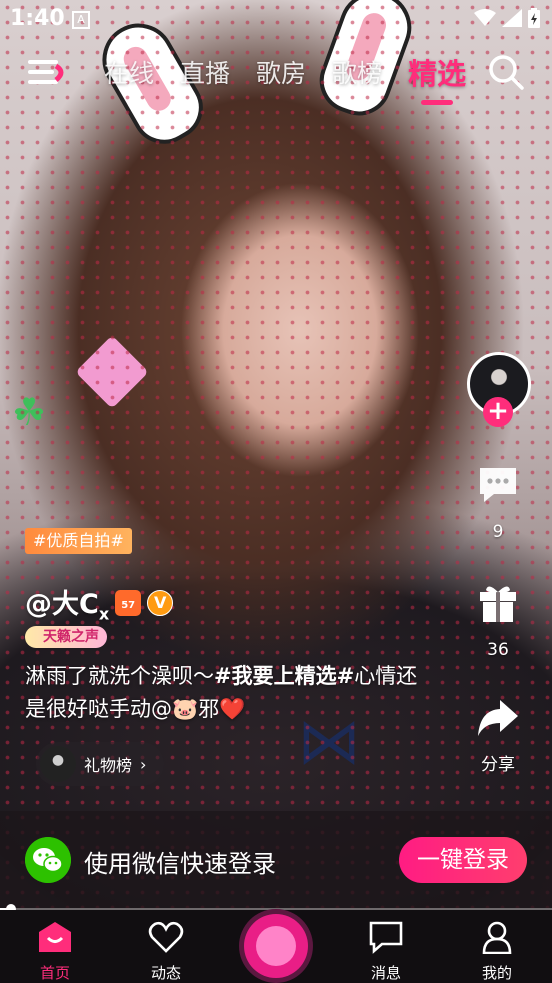  Describe the element at coordinates (128, 602) in the screenshot. I see `level-badge: 57` at that location.